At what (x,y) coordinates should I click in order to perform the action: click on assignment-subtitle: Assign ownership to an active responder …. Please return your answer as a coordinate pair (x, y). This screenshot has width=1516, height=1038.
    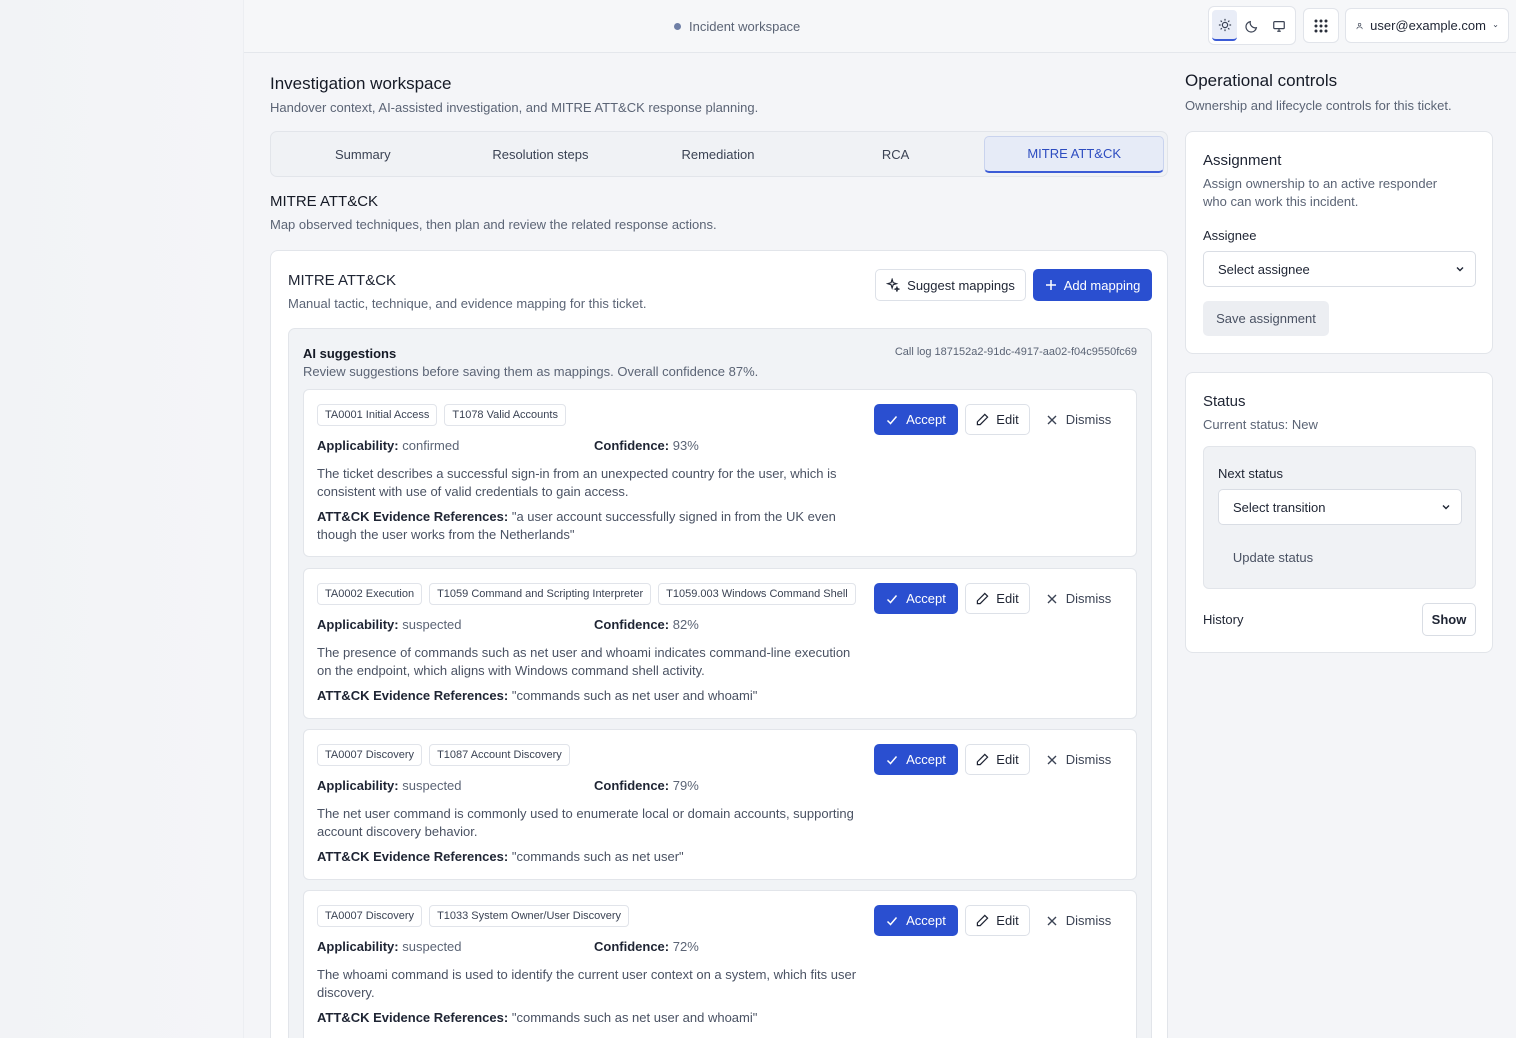
    Looking at the image, I should click on (1320, 192).